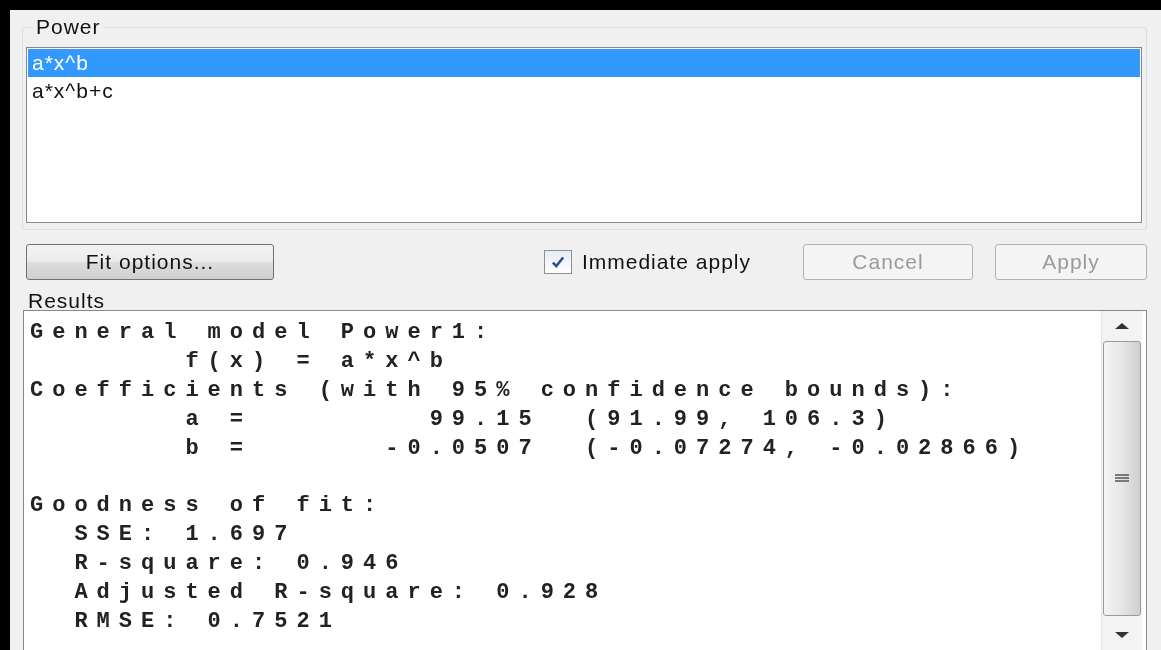  Describe the element at coordinates (496, 391) in the screenshot. I see `result-line: Coefficients (with 95% confidence bounds):` at that location.